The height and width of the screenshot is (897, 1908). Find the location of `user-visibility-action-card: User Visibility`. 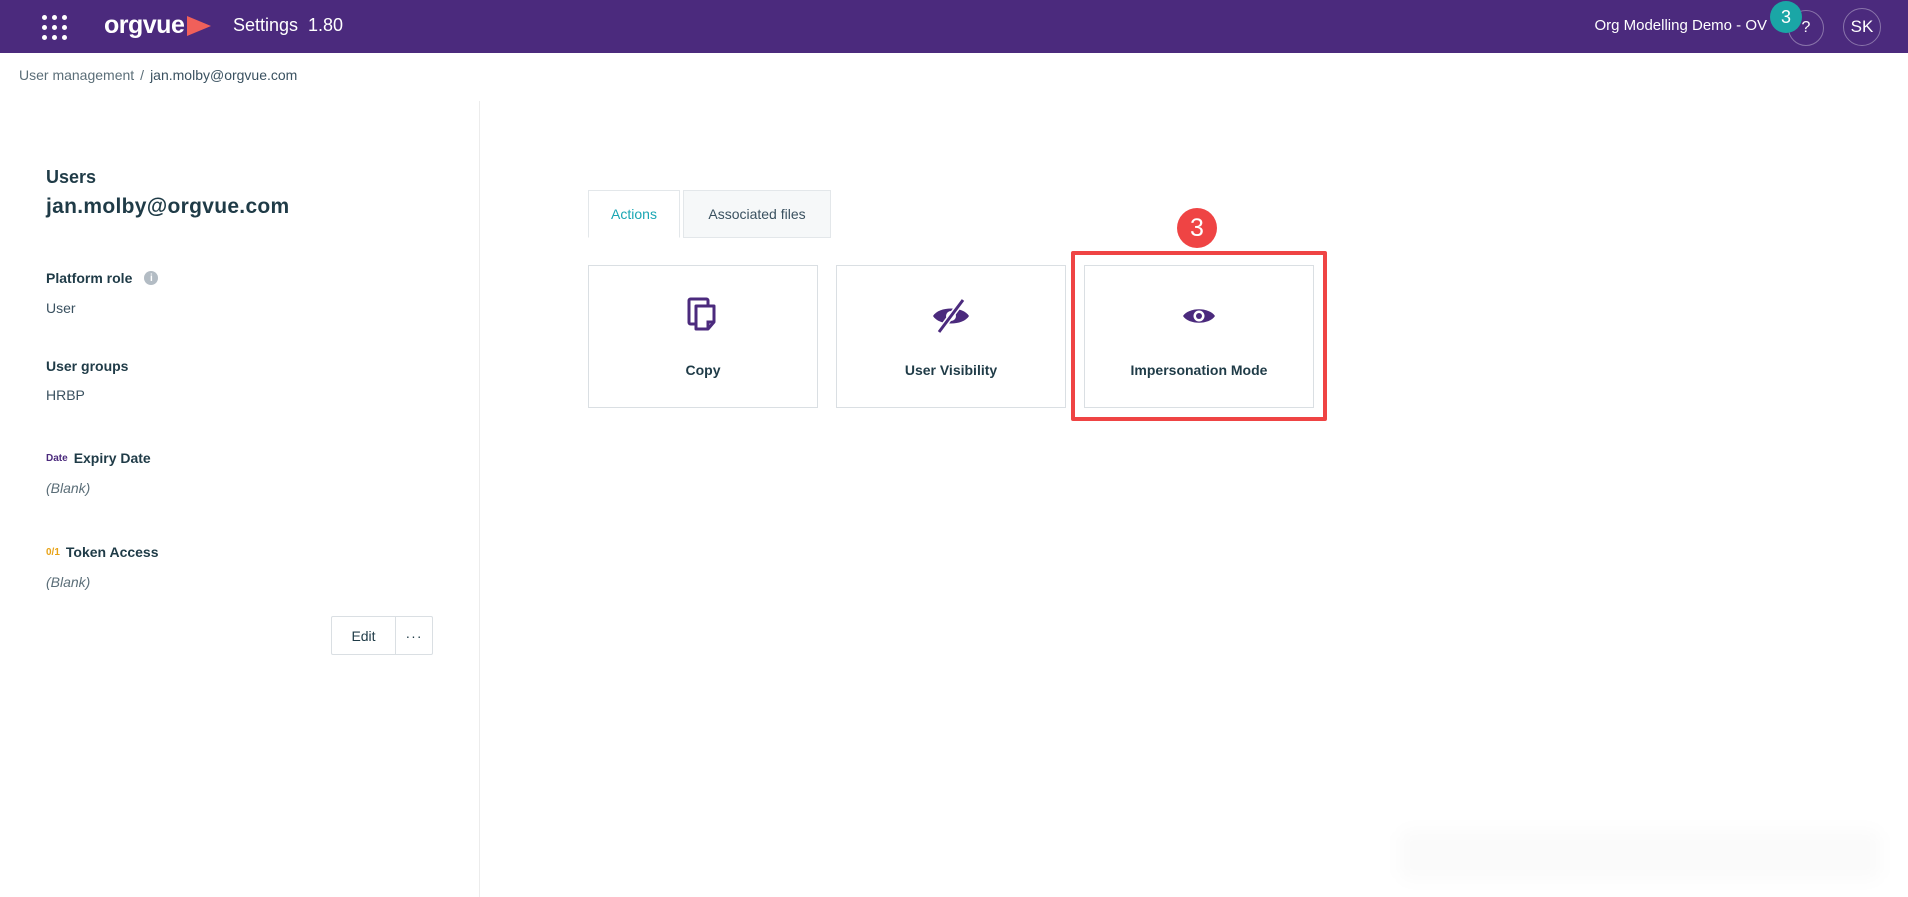

user-visibility-action-card: User Visibility is located at coordinates (951, 336).